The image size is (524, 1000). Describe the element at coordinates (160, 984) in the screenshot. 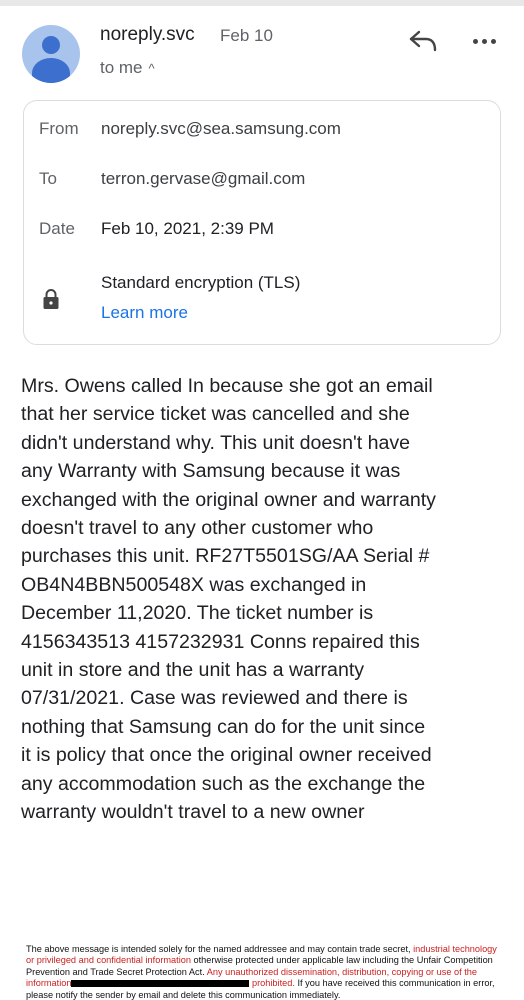

I see `redaction-bar` at that location.